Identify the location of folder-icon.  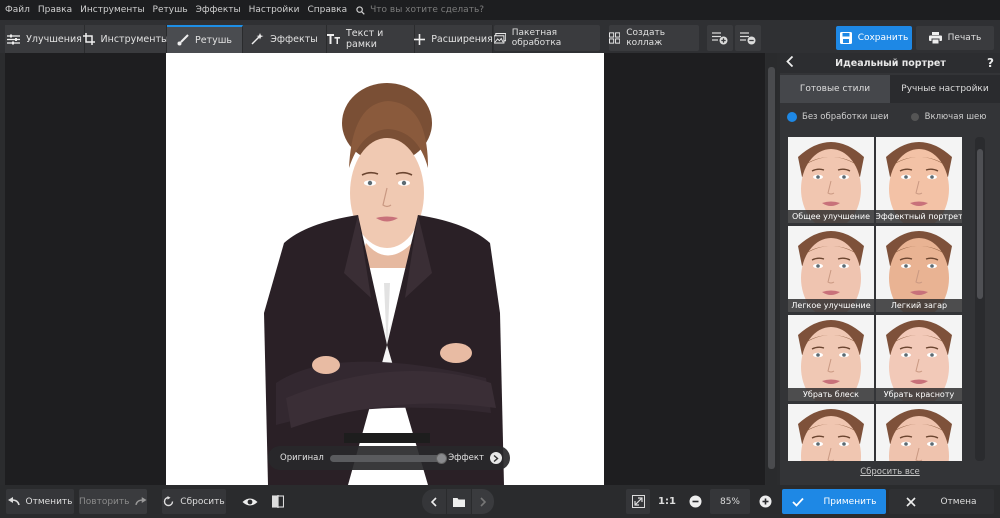
(459, 502).